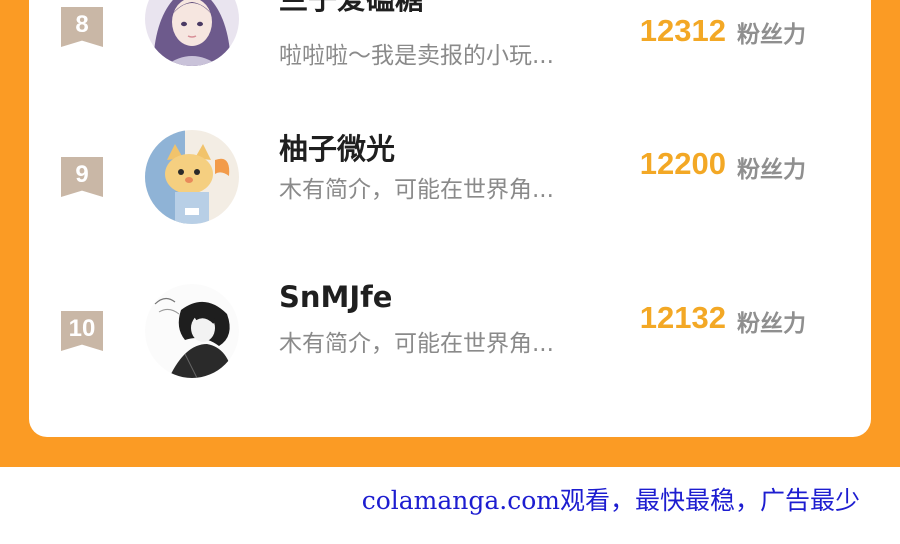 Image resolution: width=900 pixels, height=544 pixels. I want to click on fan-count: 12200, so click(682, 163).